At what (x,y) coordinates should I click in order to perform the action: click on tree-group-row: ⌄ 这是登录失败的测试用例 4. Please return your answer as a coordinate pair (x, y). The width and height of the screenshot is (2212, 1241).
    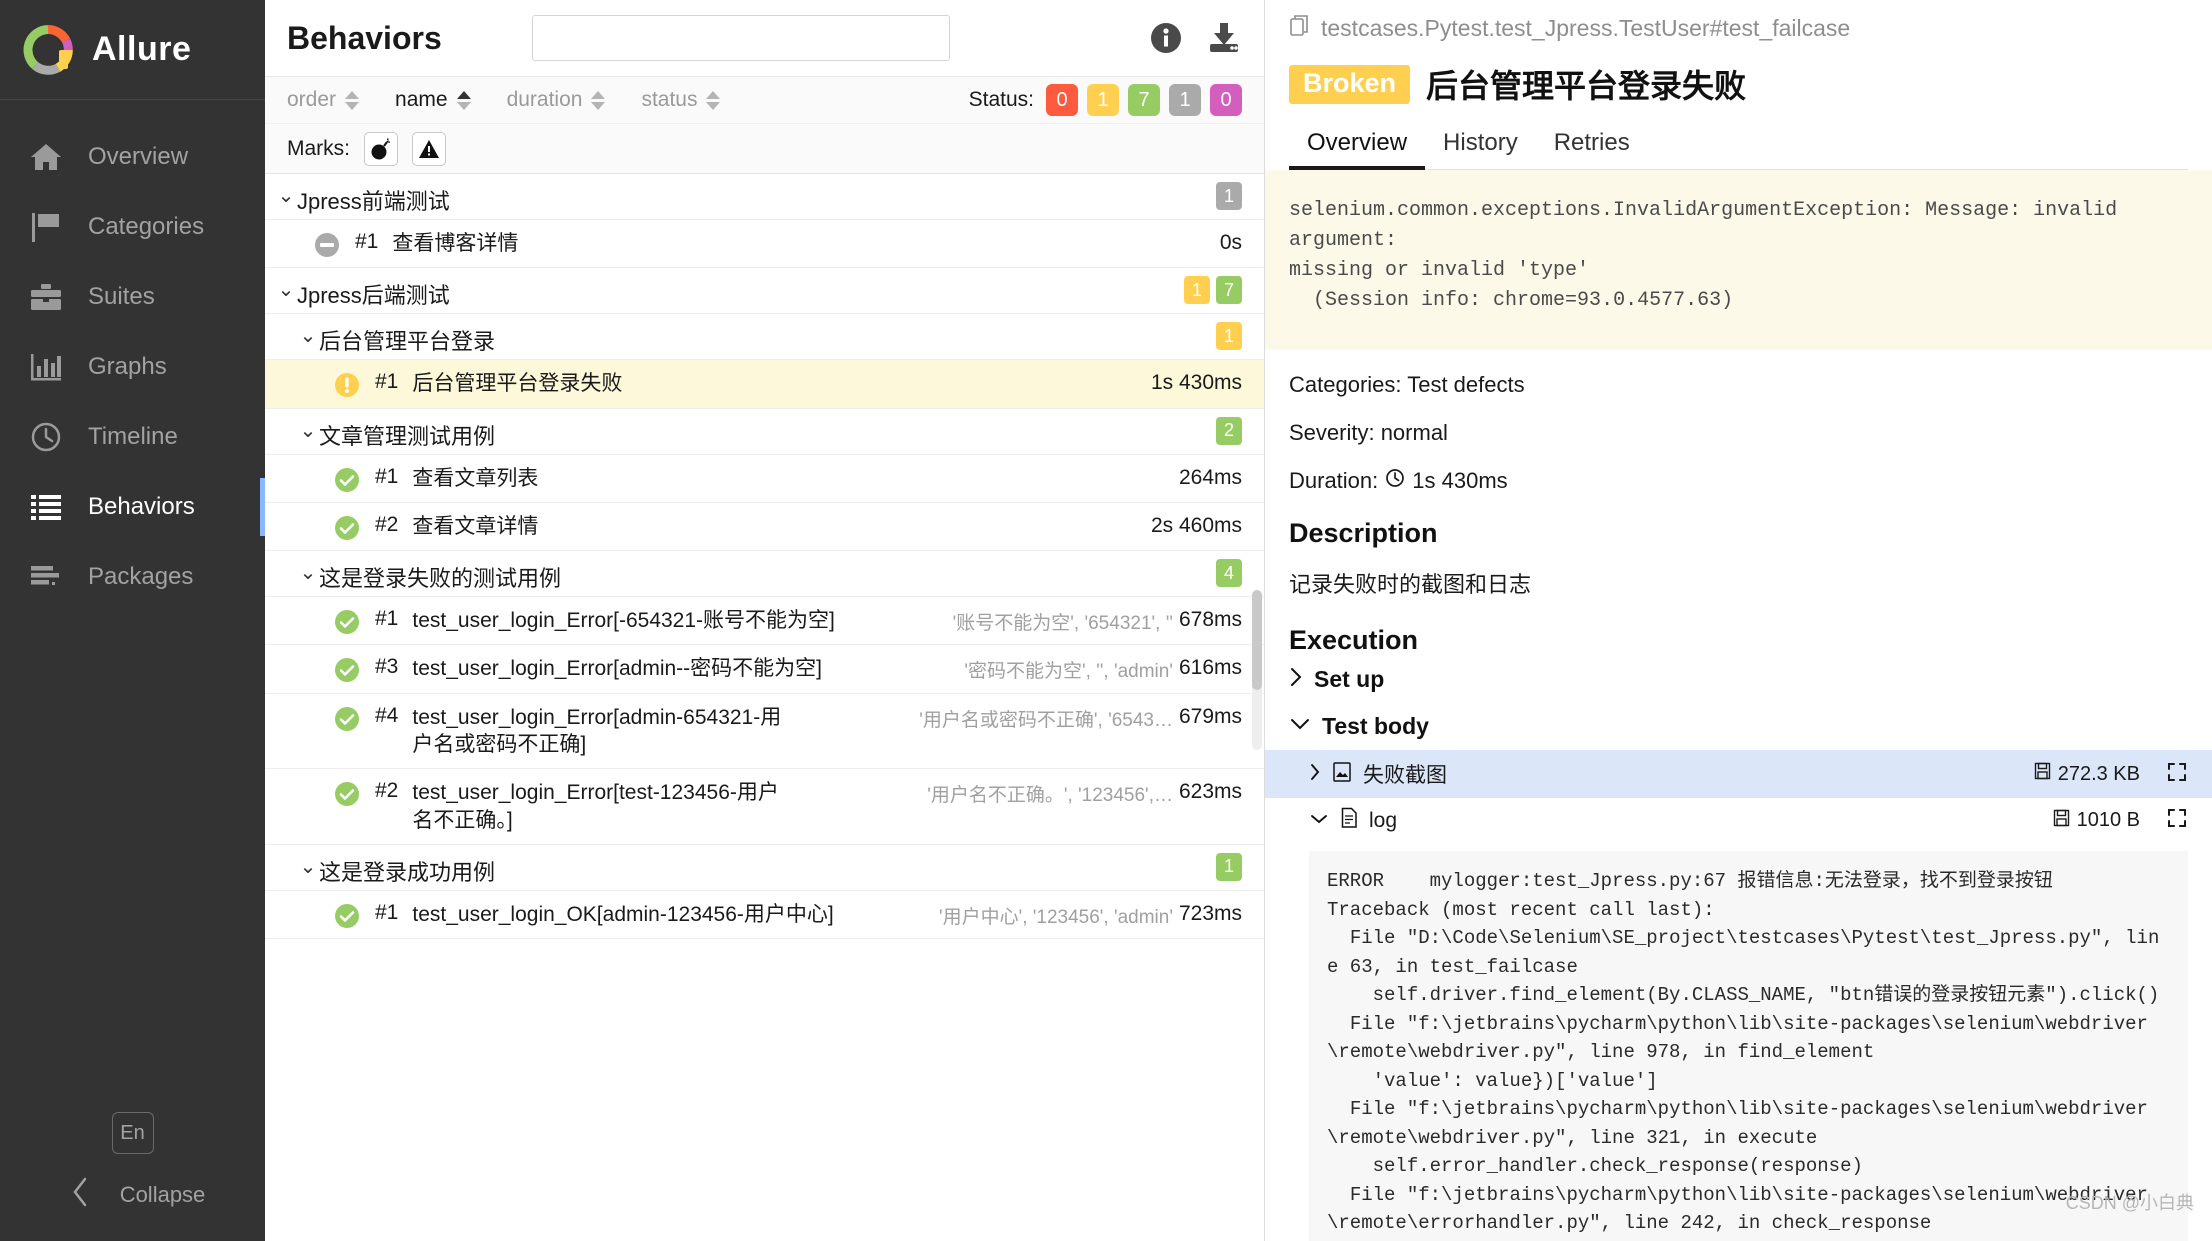
    Looking at the image, I should click on (764, 574).